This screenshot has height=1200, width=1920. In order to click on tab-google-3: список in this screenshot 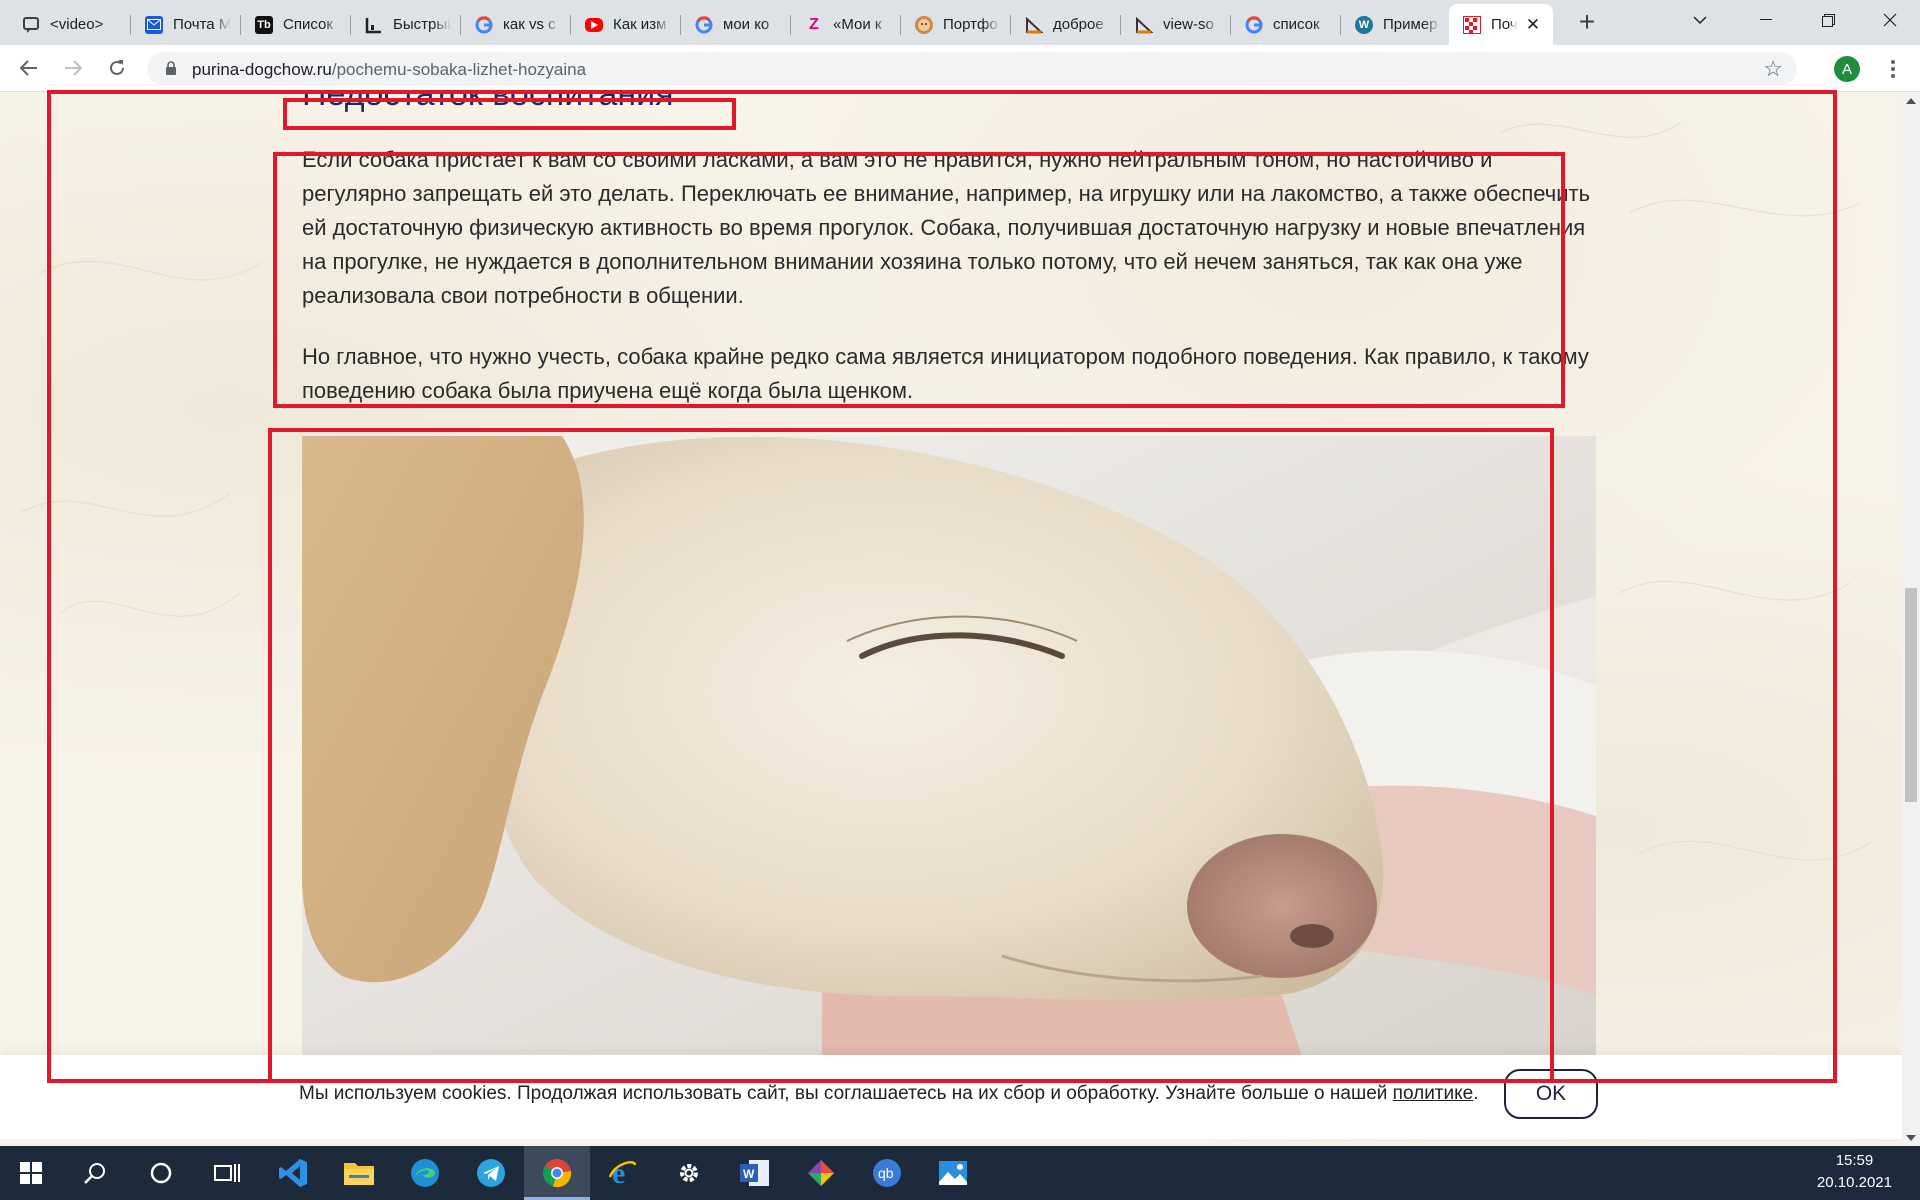, I will do `click(1286, 24)`.